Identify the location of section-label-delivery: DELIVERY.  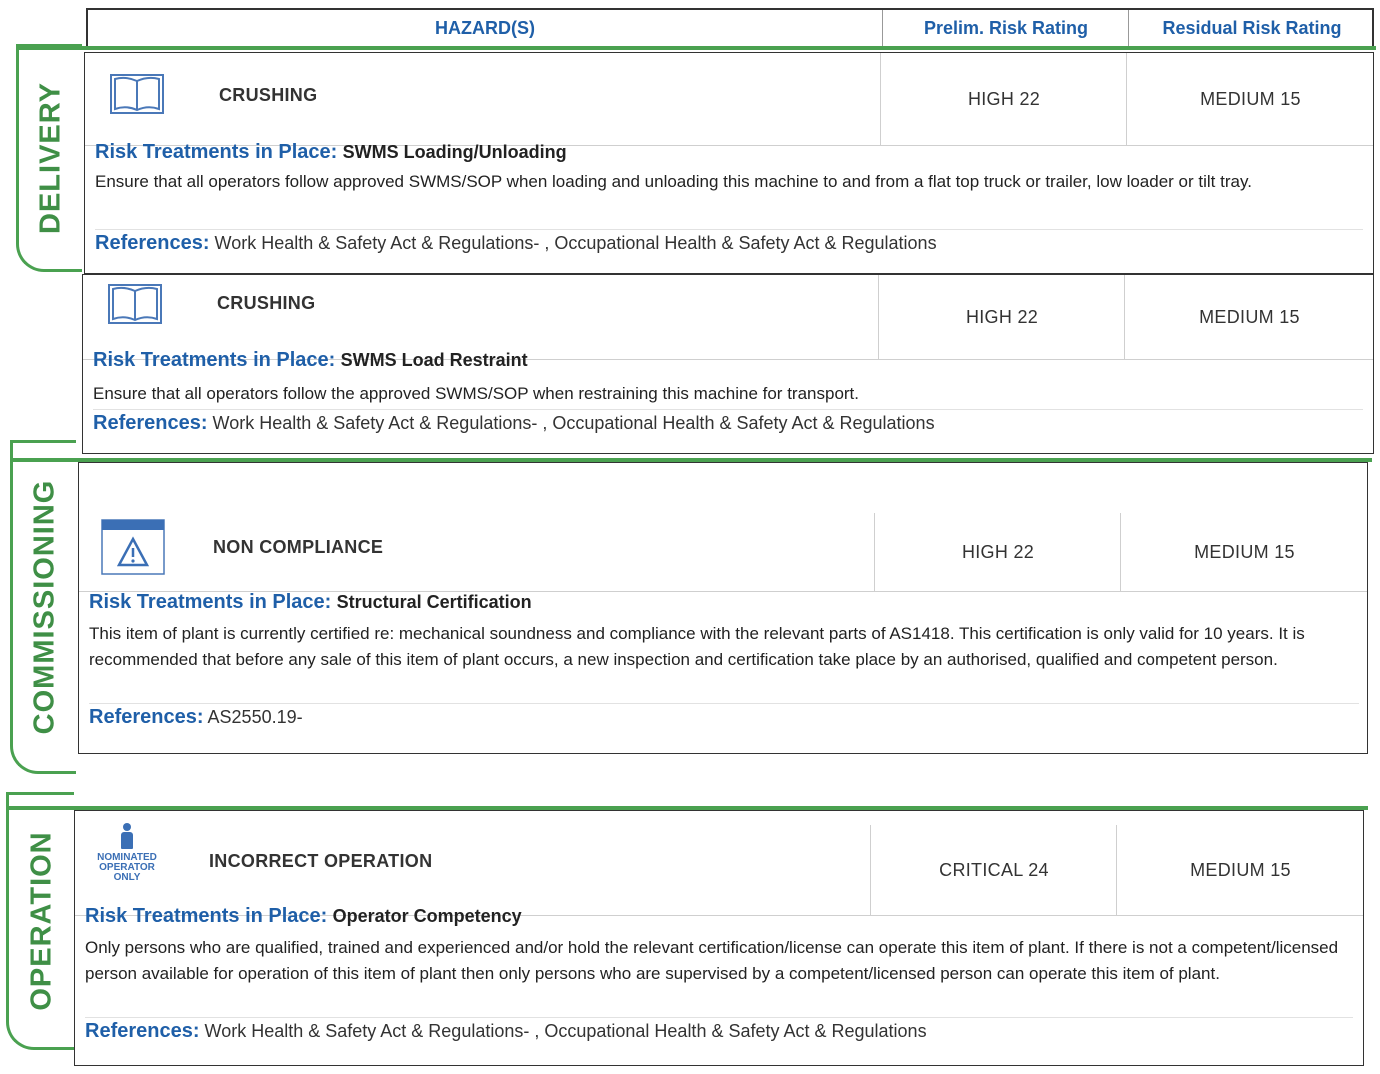
(49, 158).